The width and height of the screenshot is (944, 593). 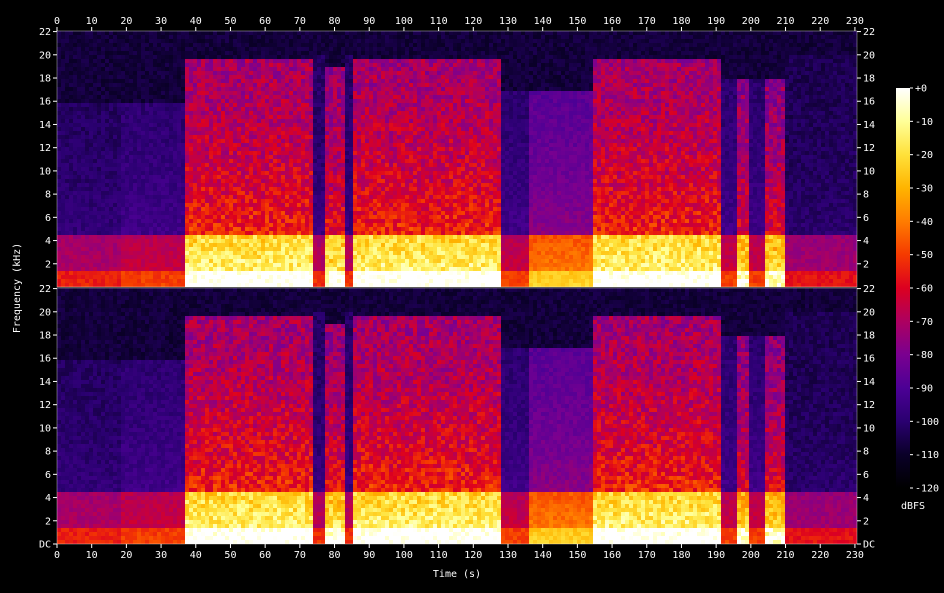 I want to click on spectrogram-column, so click(x=255, y=159).